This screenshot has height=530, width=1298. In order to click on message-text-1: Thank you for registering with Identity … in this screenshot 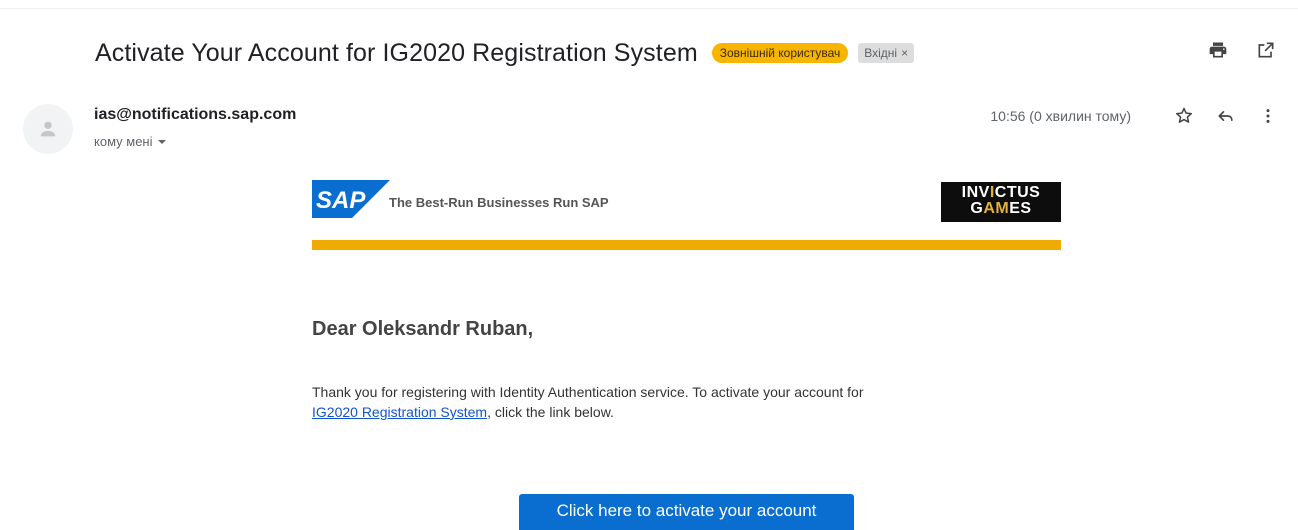, I will do `click(588, 392)`.